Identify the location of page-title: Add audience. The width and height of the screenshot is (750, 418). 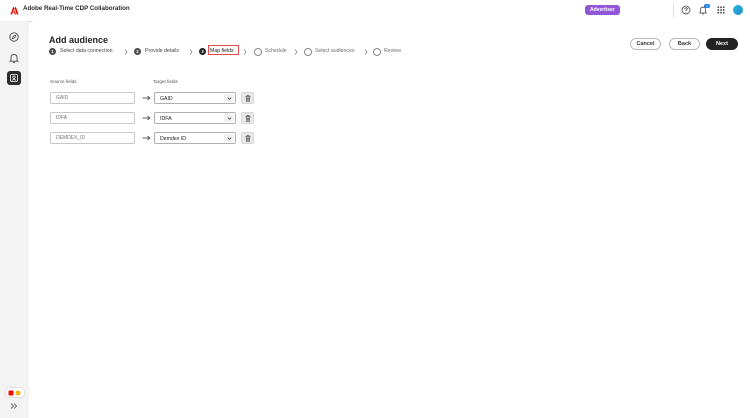
(79, 40).